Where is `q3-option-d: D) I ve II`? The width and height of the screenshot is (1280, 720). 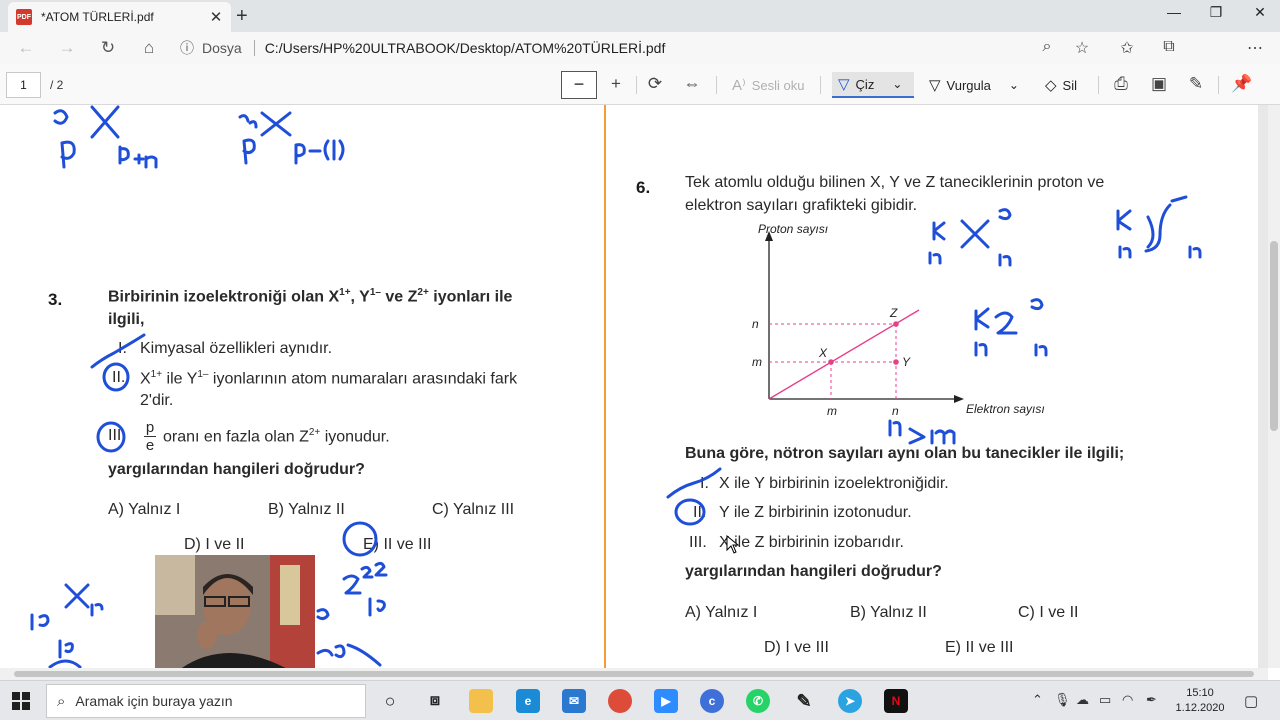 q3-option-d: D) I ve II is located at coordinates (214, 544).